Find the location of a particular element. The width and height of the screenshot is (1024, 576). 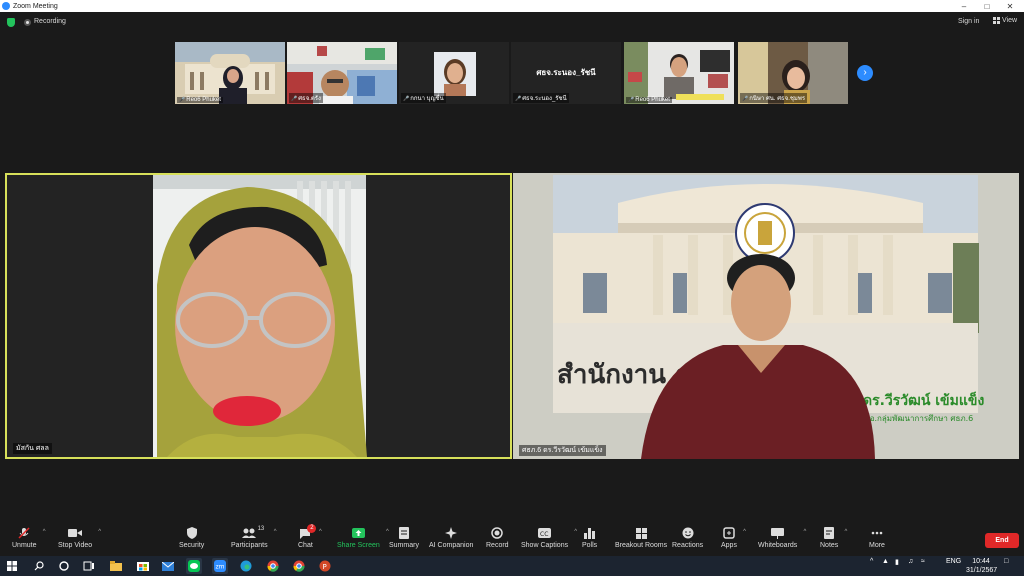

powerpoint-icon: P is located at coordinates (325, 566).